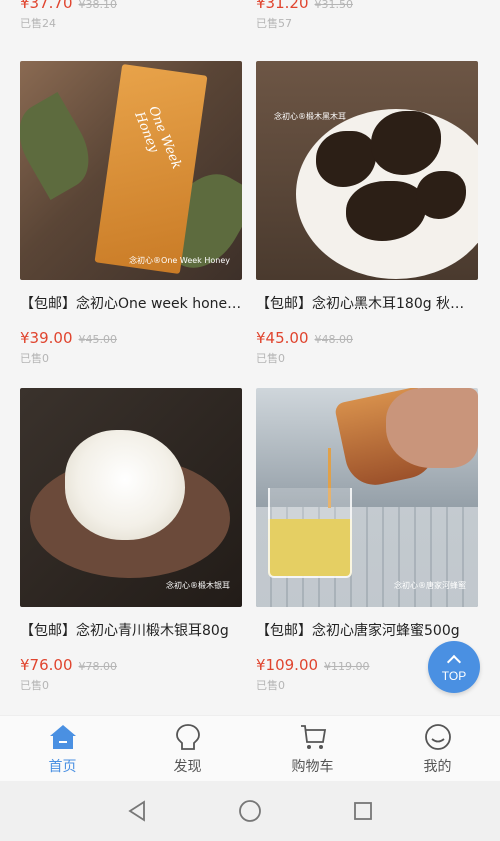 The image size is (500, 841). I want to click on product-original-price: ¥78.00, so click(98, 666).